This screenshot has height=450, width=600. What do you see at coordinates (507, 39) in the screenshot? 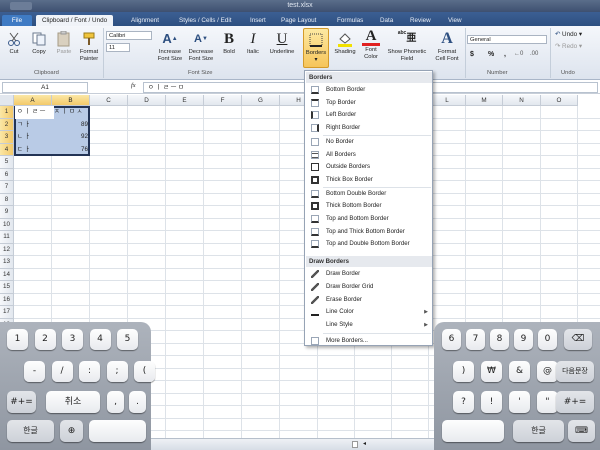
I see `number-format-dropdown: General` at bounding box center [507, 39].